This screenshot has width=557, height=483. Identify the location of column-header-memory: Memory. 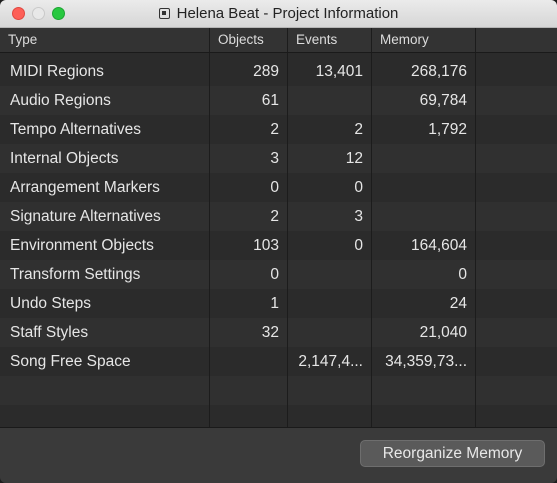
(424, 40).